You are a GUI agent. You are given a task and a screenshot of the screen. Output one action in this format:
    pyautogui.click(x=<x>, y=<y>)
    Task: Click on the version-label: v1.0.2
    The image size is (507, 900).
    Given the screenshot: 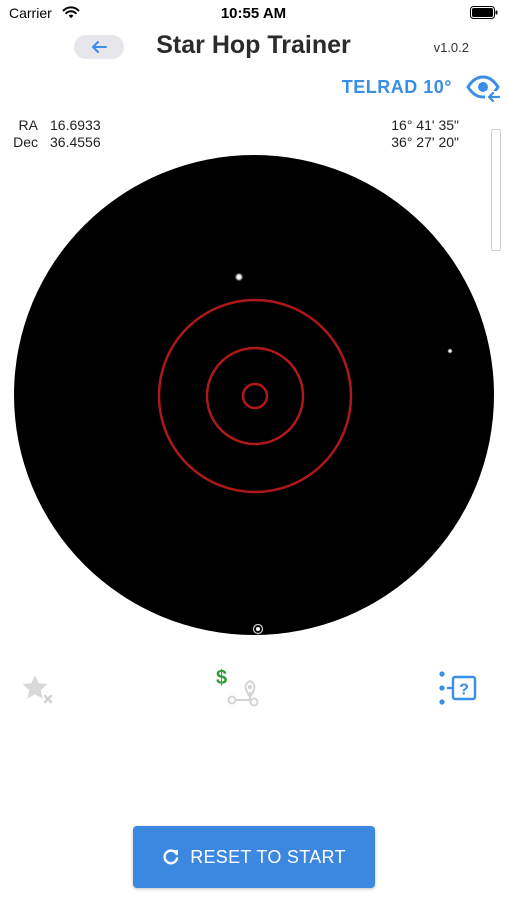 What is the action you would take?
    pyautogui.click(x=451, y=47)
    